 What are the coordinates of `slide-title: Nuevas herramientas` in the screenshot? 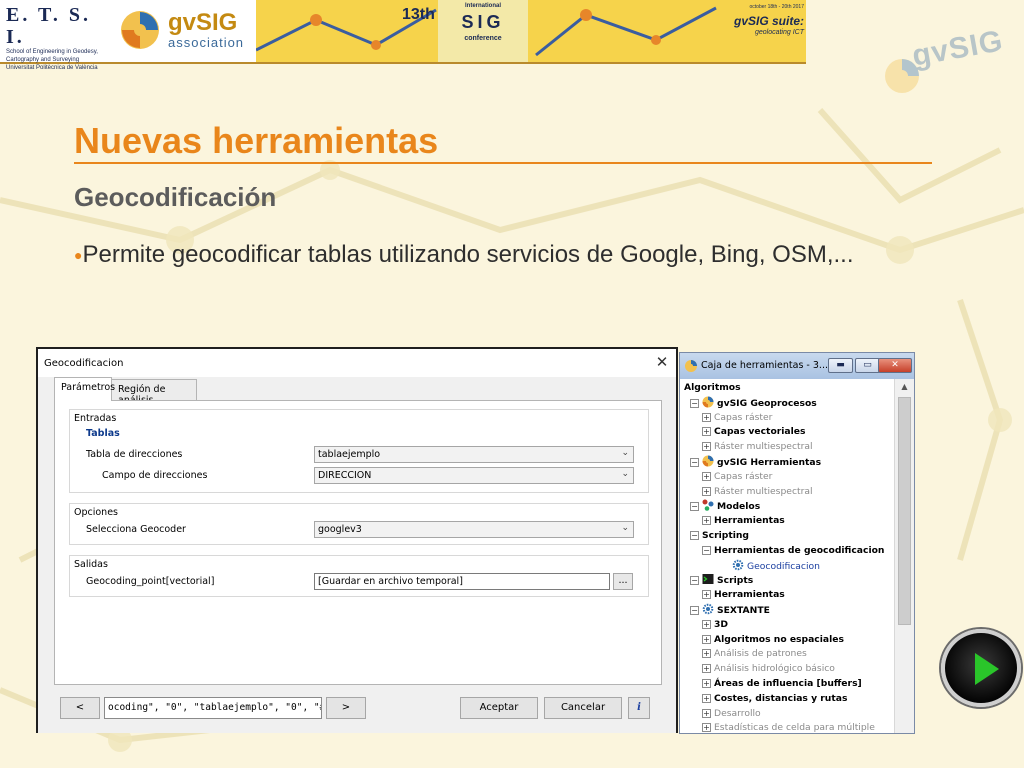 It's located at (256, 140).